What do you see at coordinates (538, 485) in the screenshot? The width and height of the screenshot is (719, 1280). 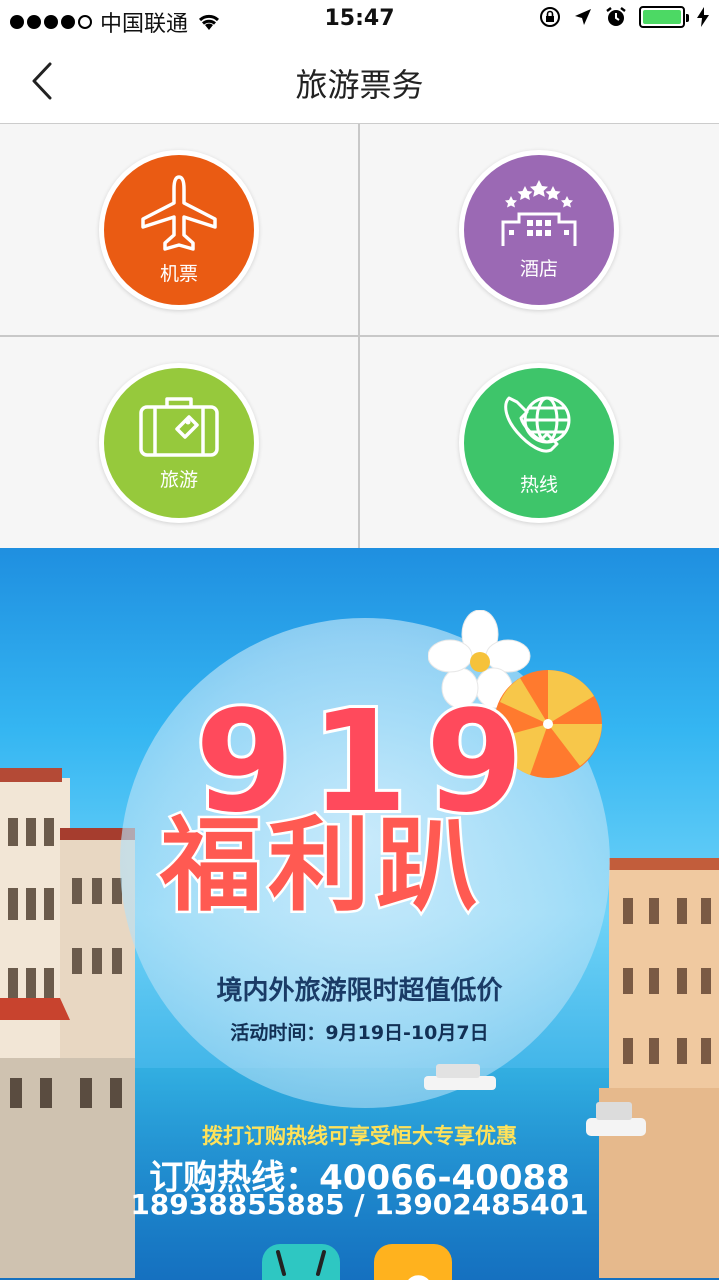 I see `hotline-label: 热线` at bounding box center [538, 485].